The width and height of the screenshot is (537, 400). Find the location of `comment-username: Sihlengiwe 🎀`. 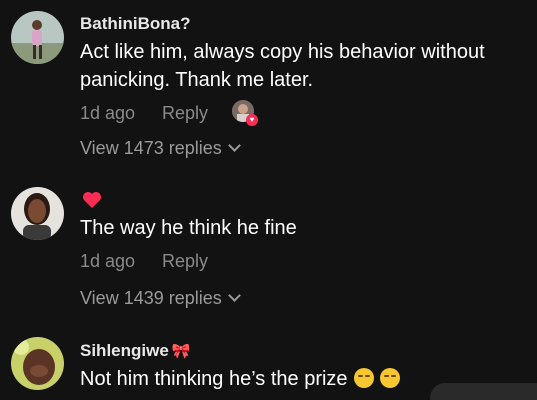

comment-username: Sihlengiwe 🎀 is located at coordinates (135, 351).